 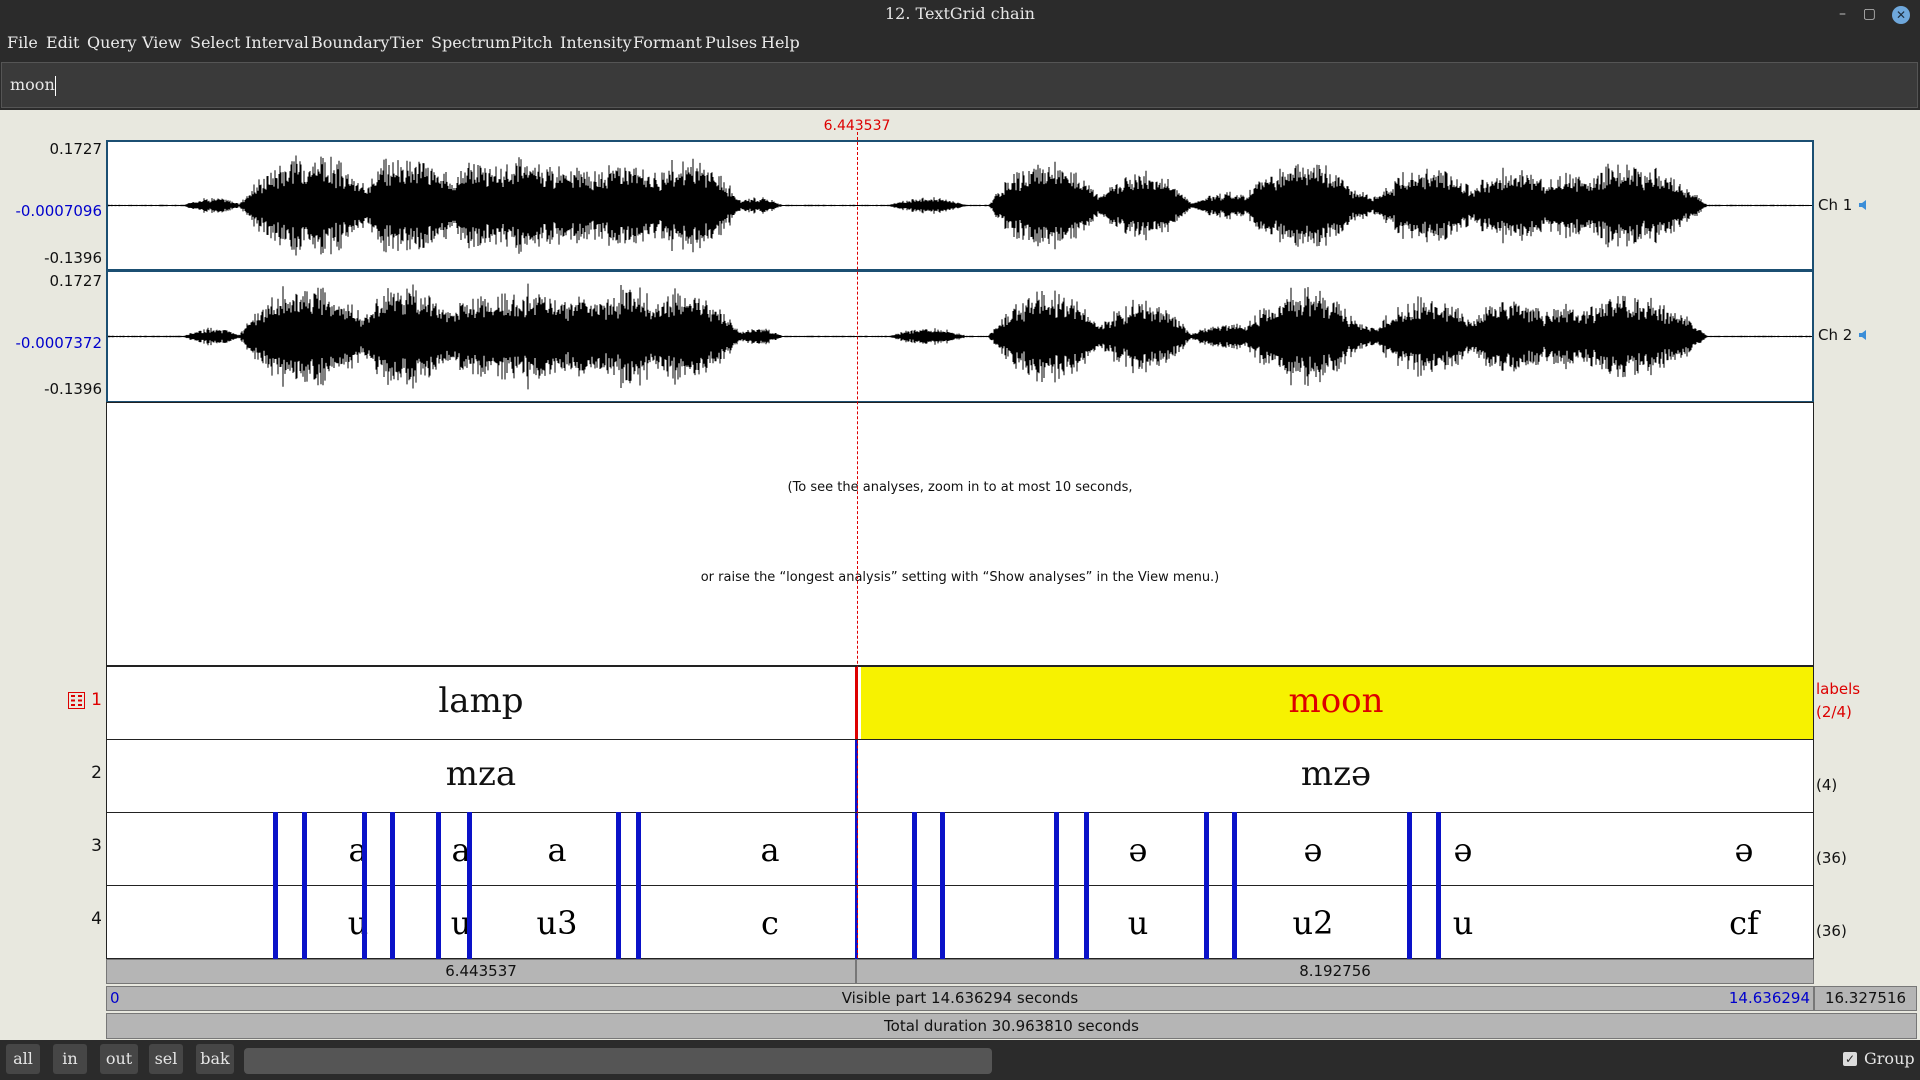 I want to click on menu-formant: Formant, so click(x=667, y=43).